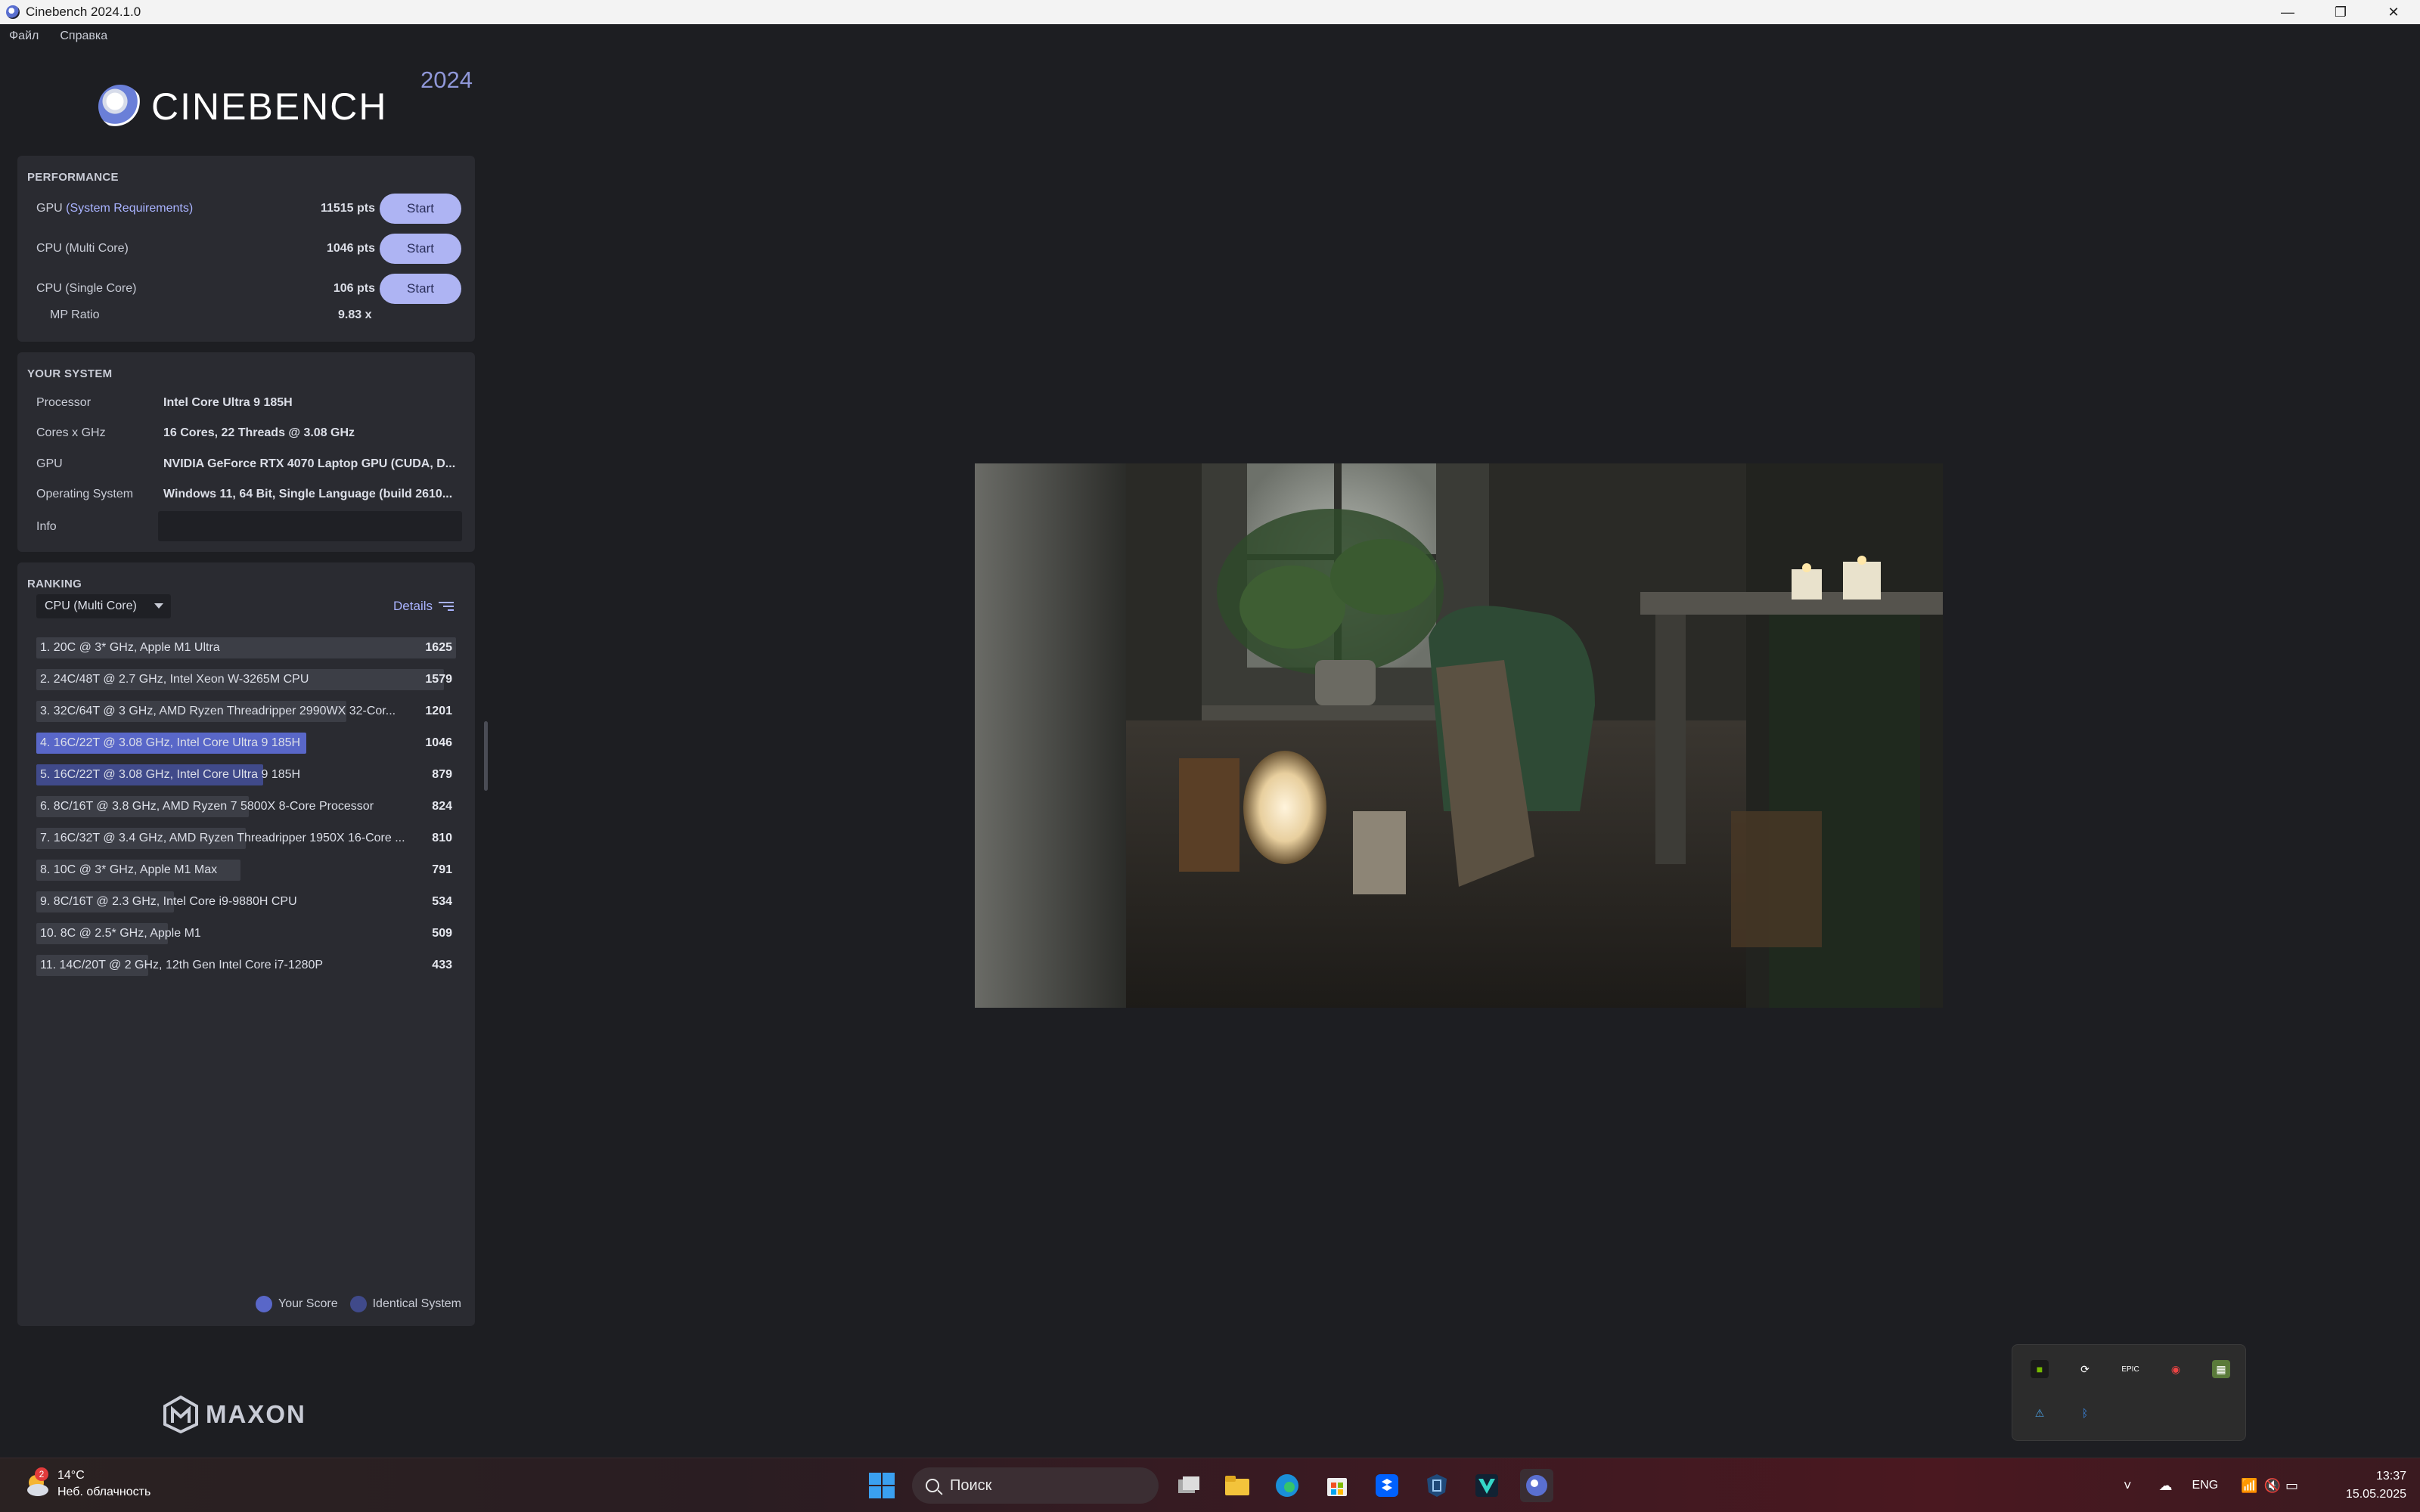 The width and height of the screenshot is (2420, 1512). I want to click on system-tray: ˅ ☁ ENG 📶 🔇 ▭, so click(2208, 1485).